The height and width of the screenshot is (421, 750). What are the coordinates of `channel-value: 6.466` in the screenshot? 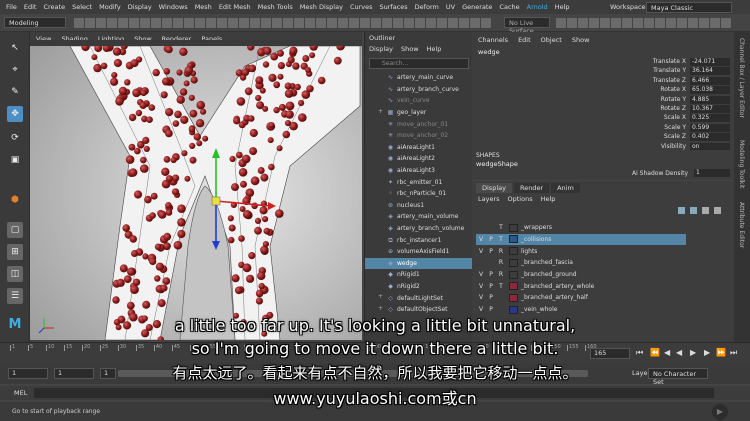 It's located at (710, 80).